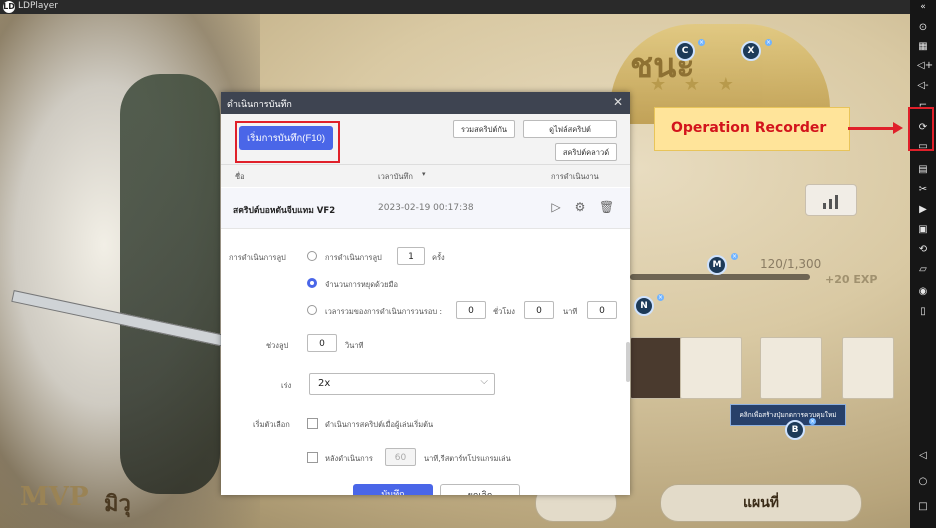 This screenshot has height=528, width=936. I want to click on mvp-text: MVP, so click(54, 497).